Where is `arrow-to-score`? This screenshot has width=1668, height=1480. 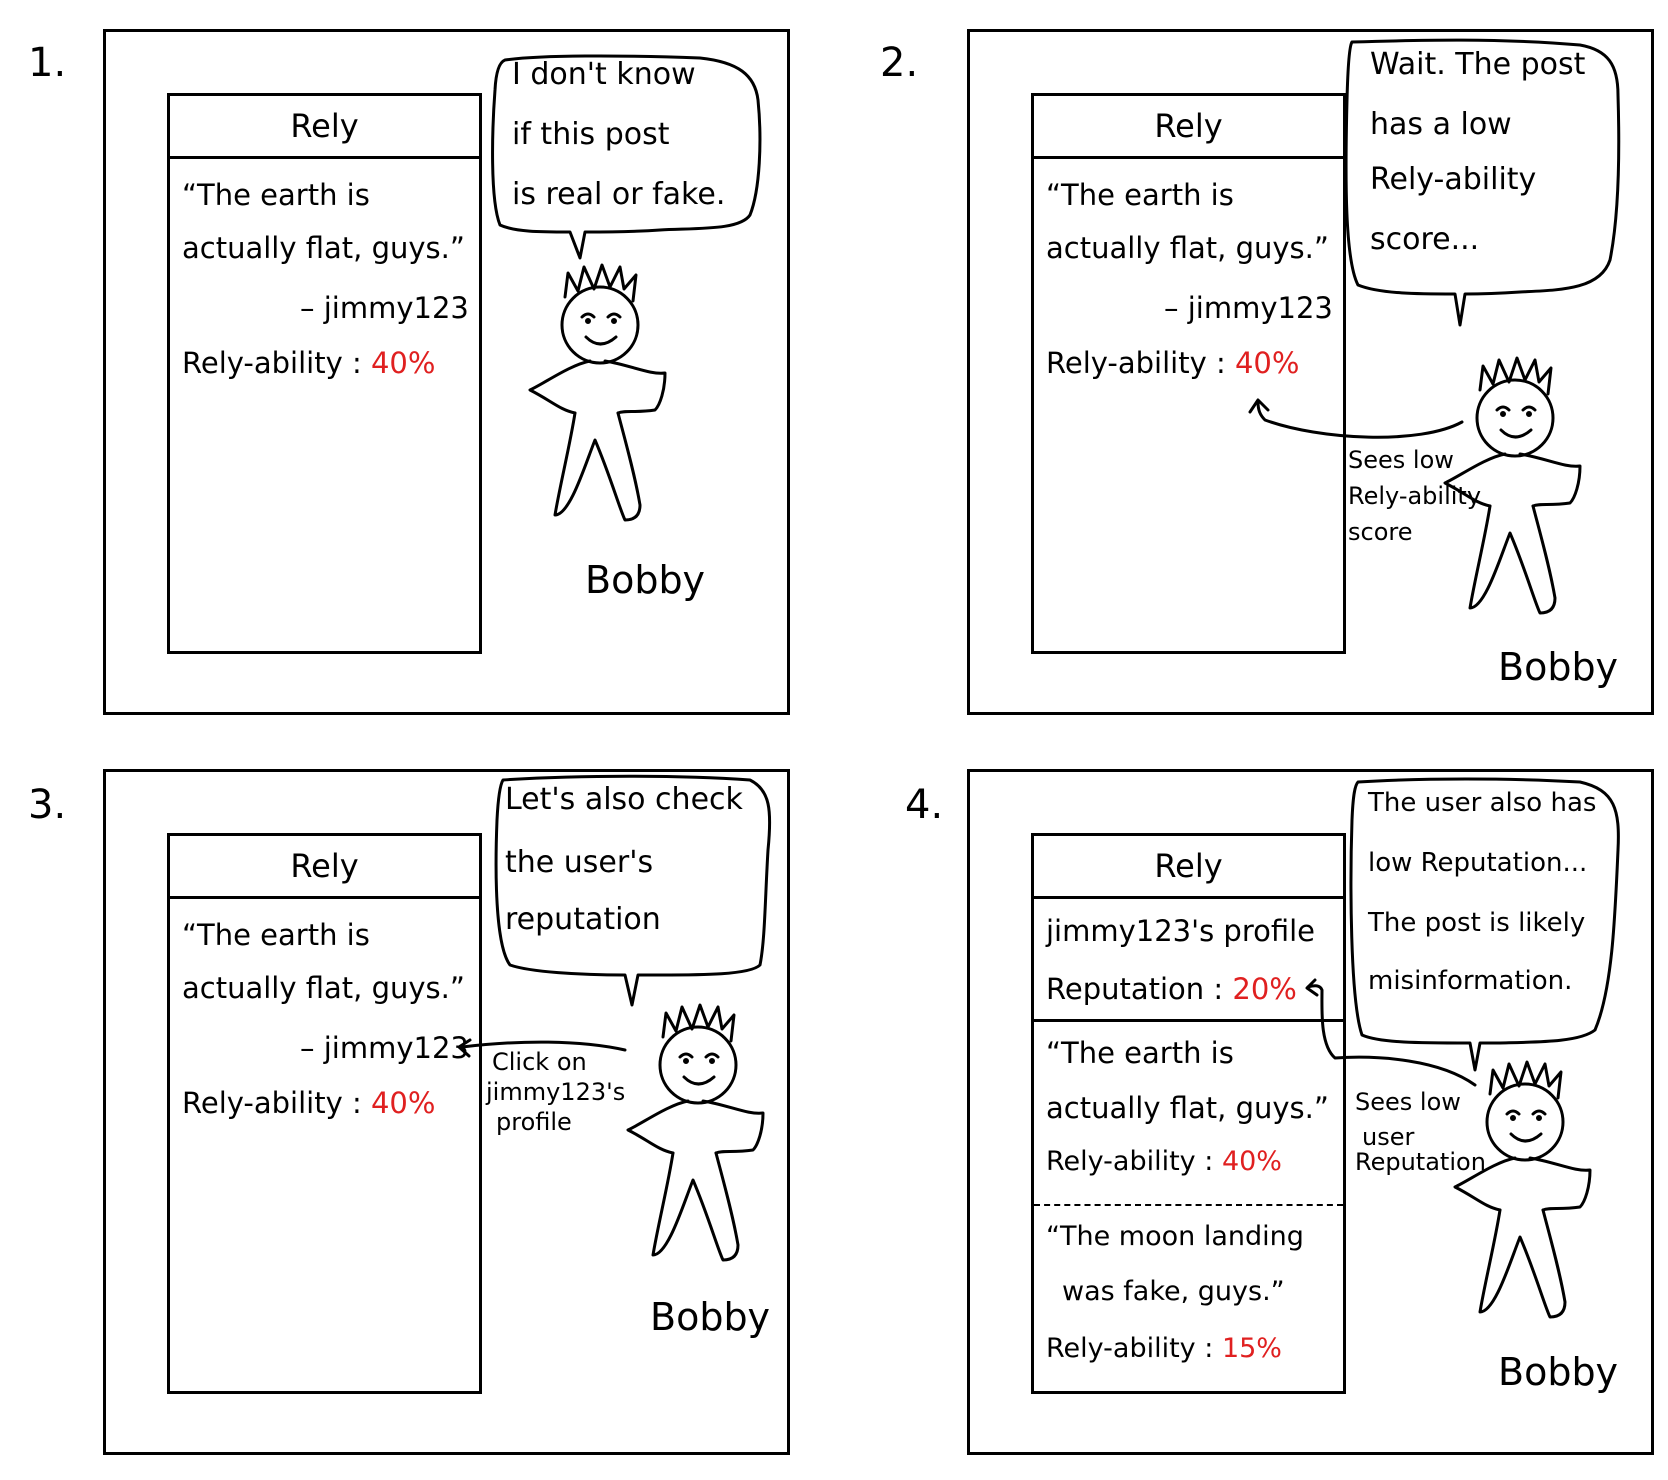
arrow-to-score is located at coordinates (1360, 419).